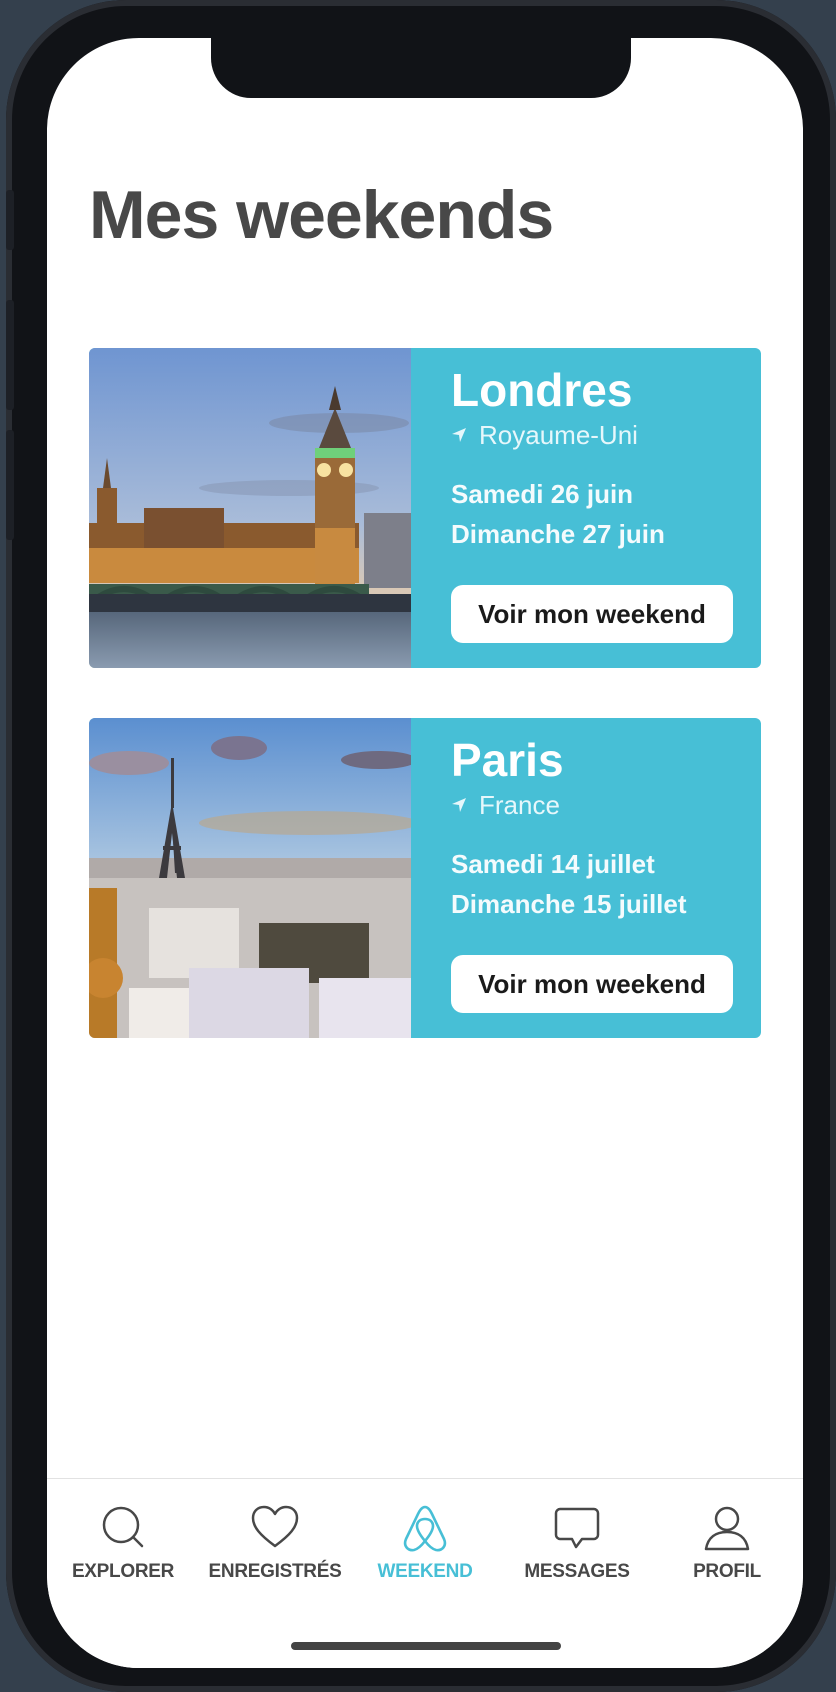 This screenshot has height=1692, width=836. What do you see at coordinates (727, 1571) in the screenshot?
I see `tab-label: PROFIL` at bounding box center [727, 1571].